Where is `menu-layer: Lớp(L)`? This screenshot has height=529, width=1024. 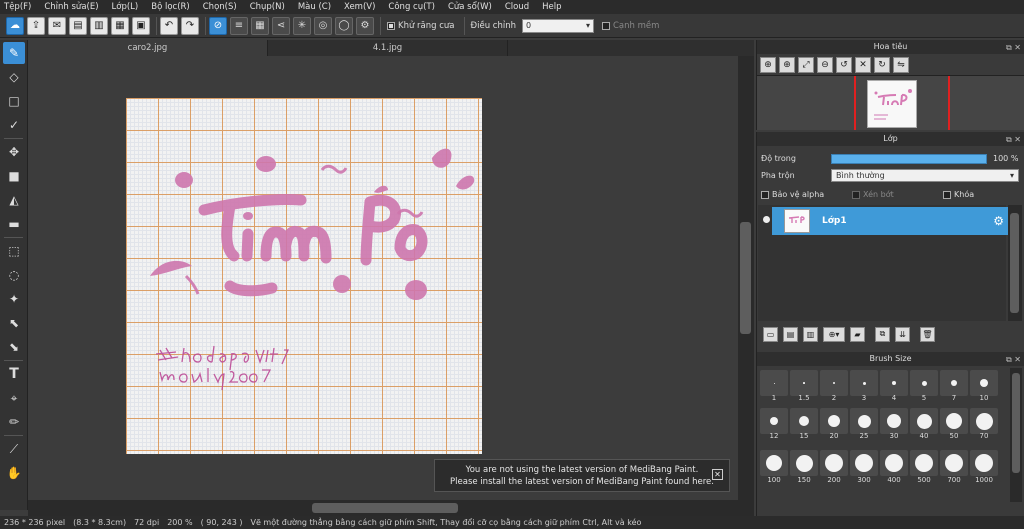 menu-layer: Lớp(L) is located at coordinates (125, 7).